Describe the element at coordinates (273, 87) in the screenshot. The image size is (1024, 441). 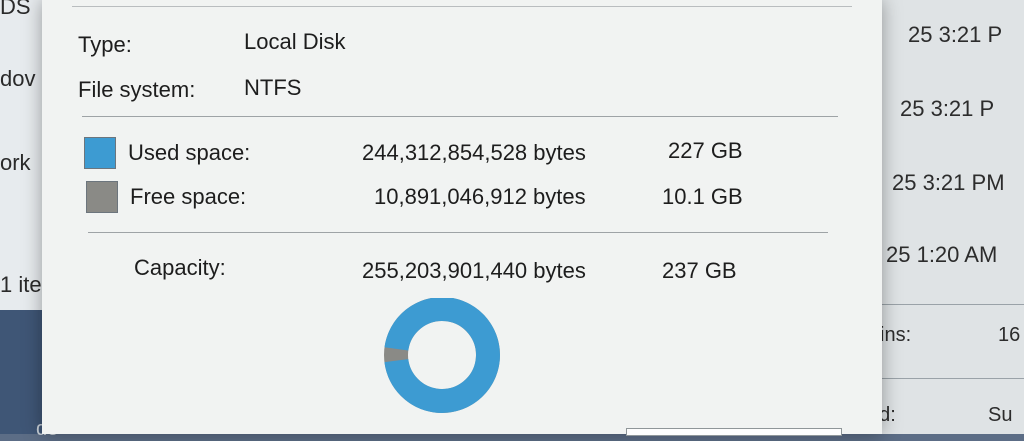
I see `file-system-value: NTFS` at that location.